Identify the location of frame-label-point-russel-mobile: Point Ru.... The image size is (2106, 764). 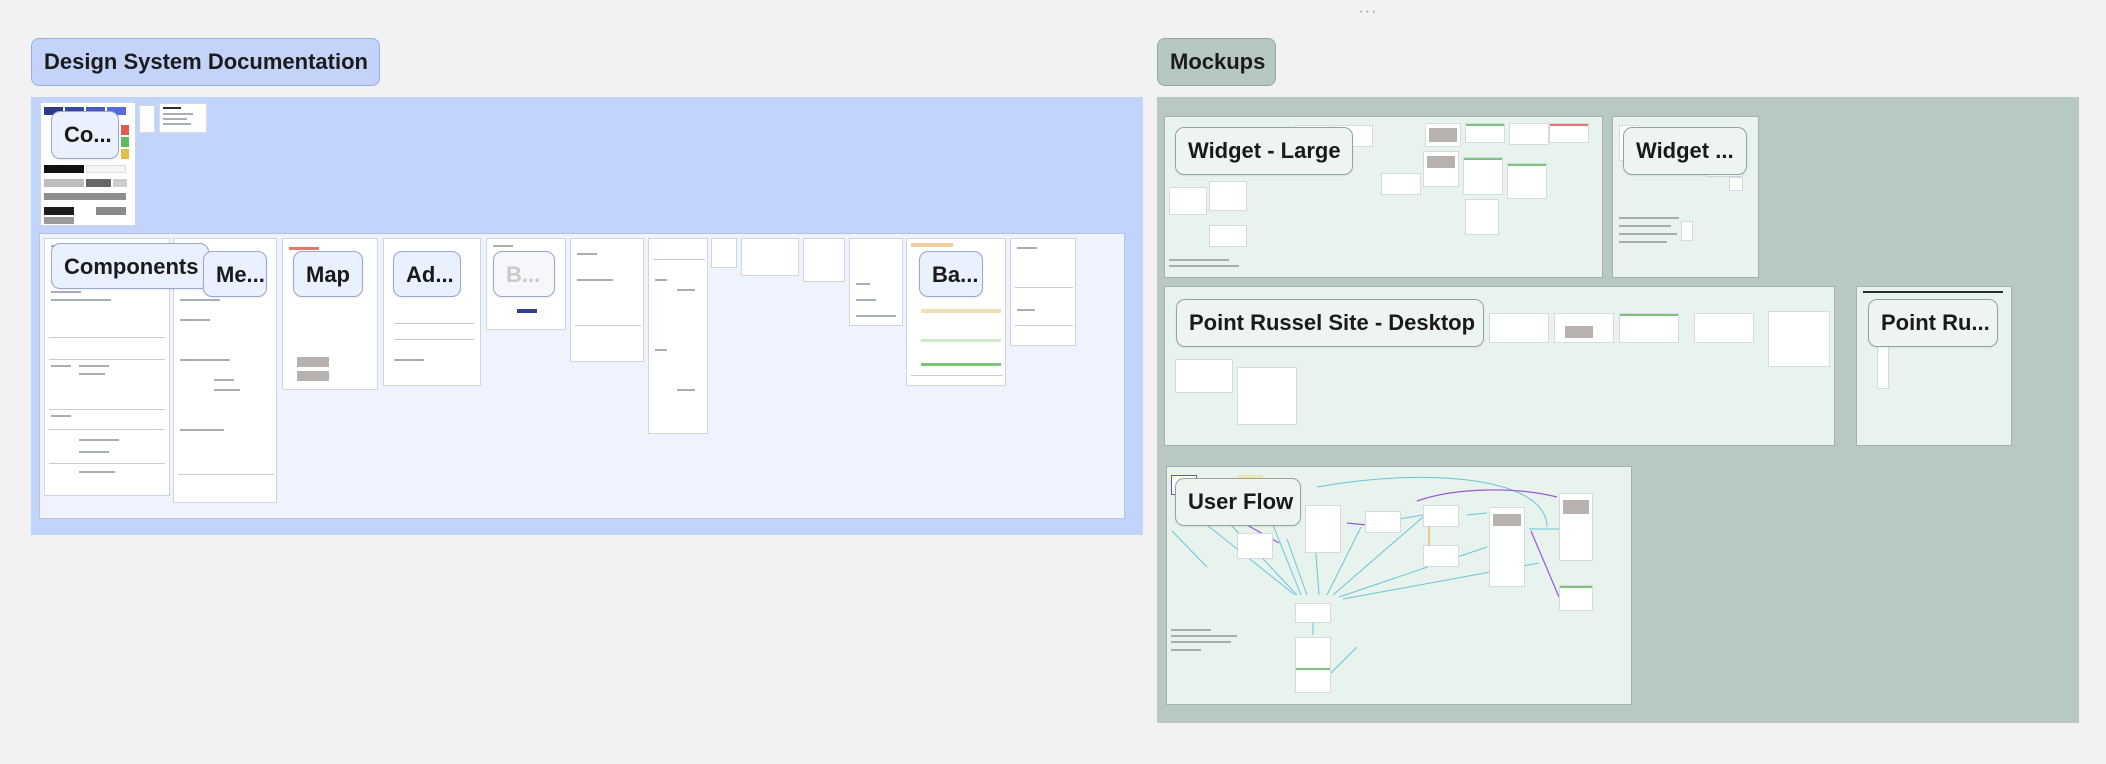
(1933, 323).